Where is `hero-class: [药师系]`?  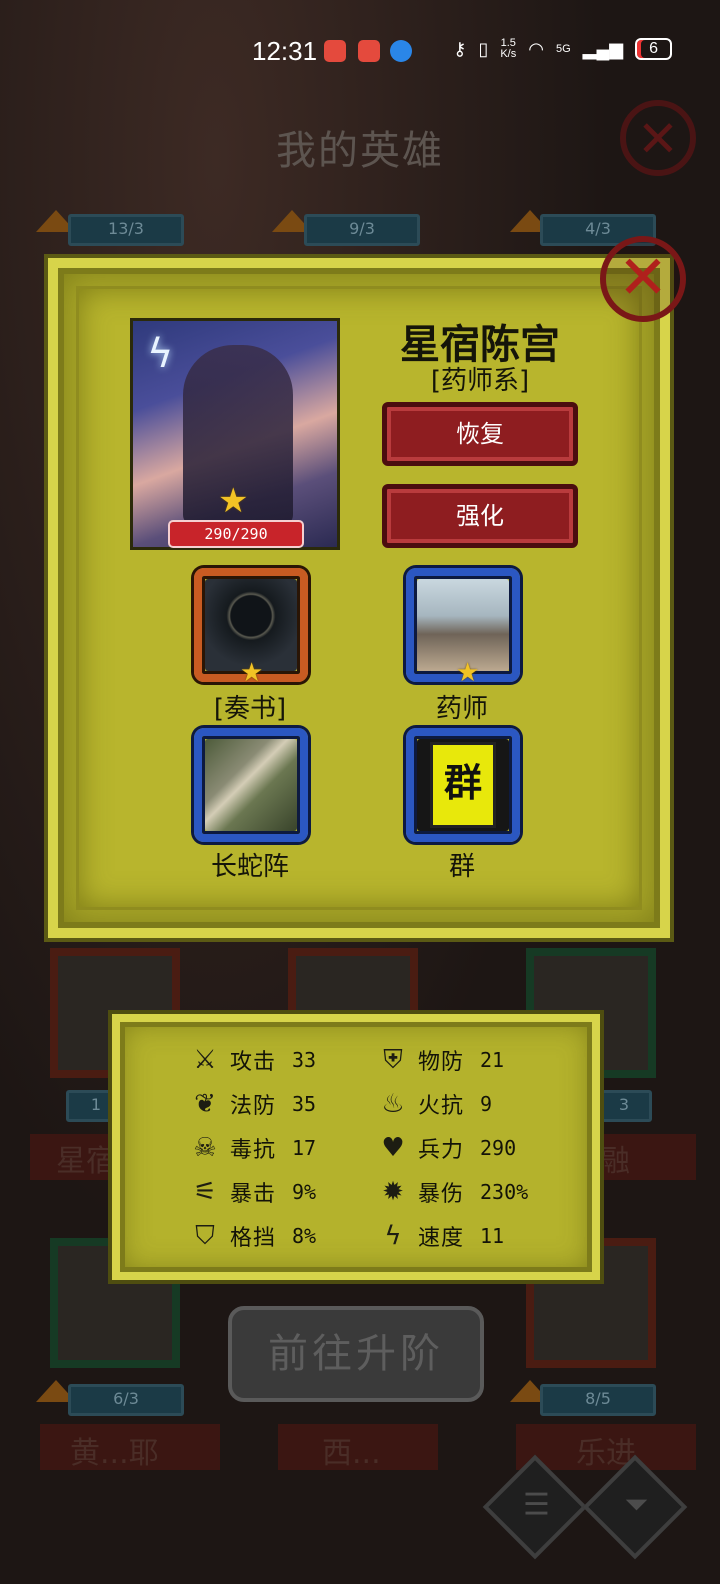
hero-class: [药师系] is located at coordinates (480, 381).